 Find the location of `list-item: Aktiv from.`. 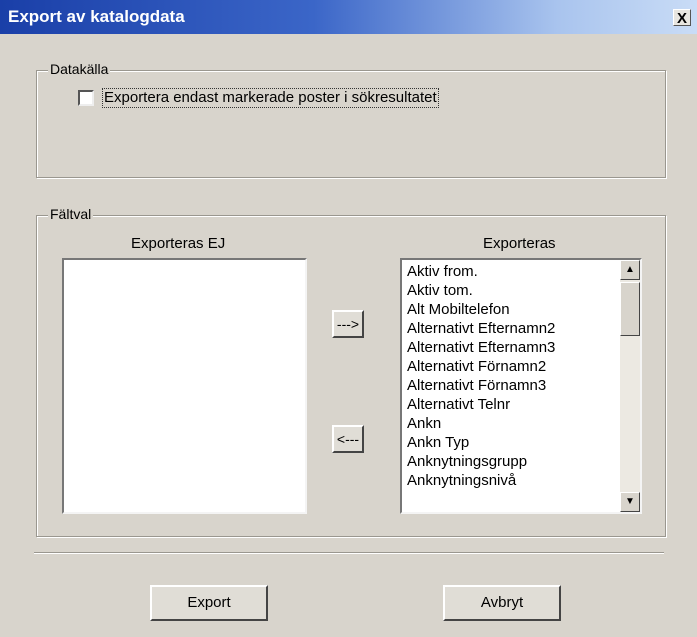

list-item: Aktiv from. is located at coordinates (511, 271).